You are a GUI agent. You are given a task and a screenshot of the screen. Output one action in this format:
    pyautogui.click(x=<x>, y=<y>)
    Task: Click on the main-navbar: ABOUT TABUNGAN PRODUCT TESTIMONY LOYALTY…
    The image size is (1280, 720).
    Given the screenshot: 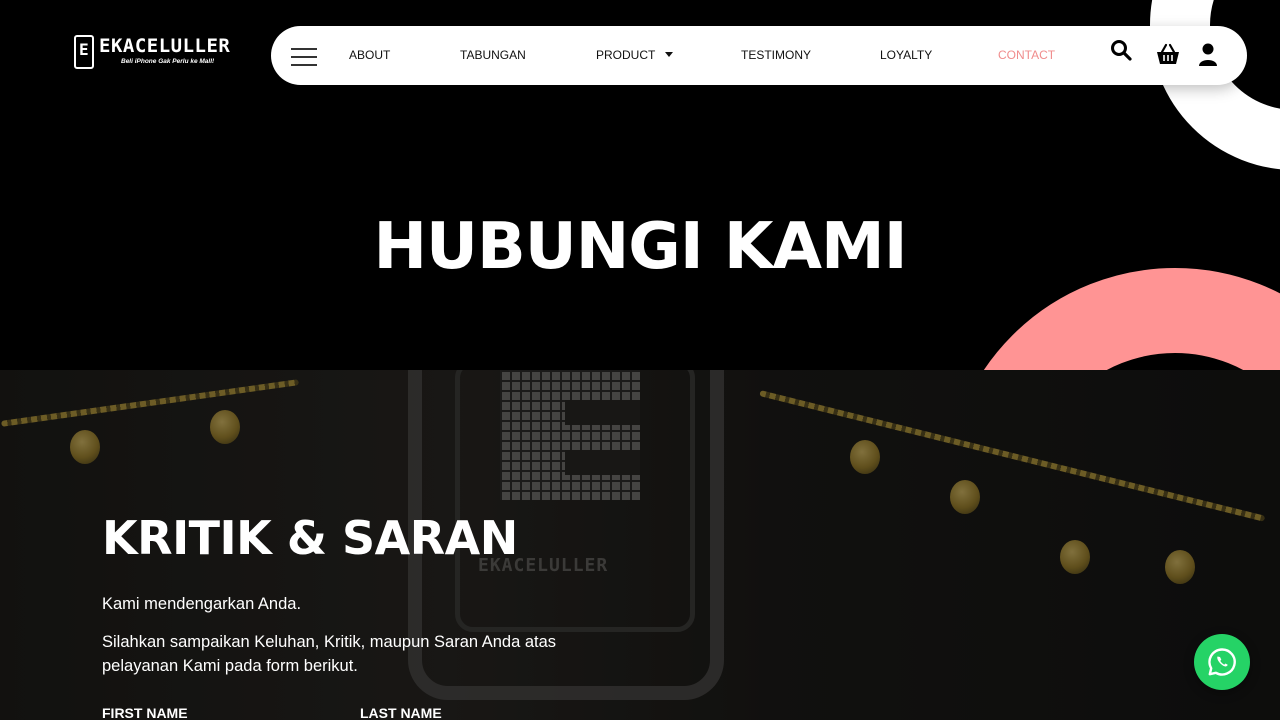 What is the action you would take?
    pyautogui.click(x=759, y=55)
    